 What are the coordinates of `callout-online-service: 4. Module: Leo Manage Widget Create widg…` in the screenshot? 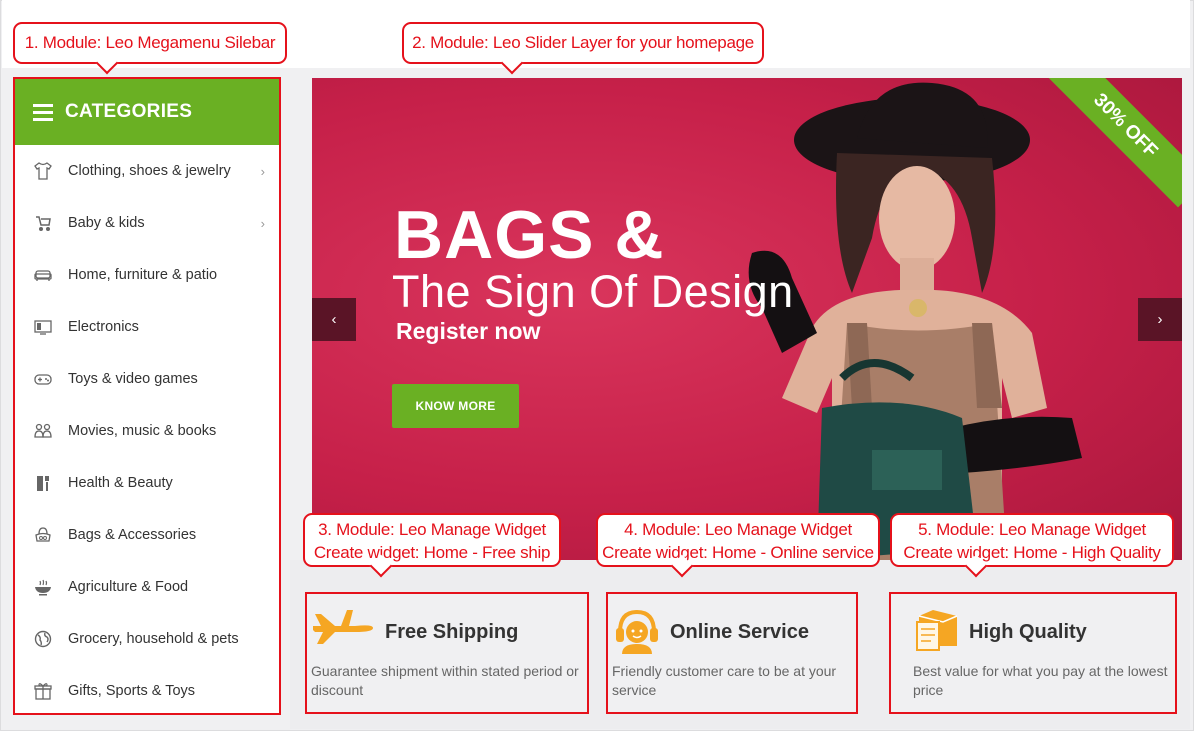 It's located at (738, 545).